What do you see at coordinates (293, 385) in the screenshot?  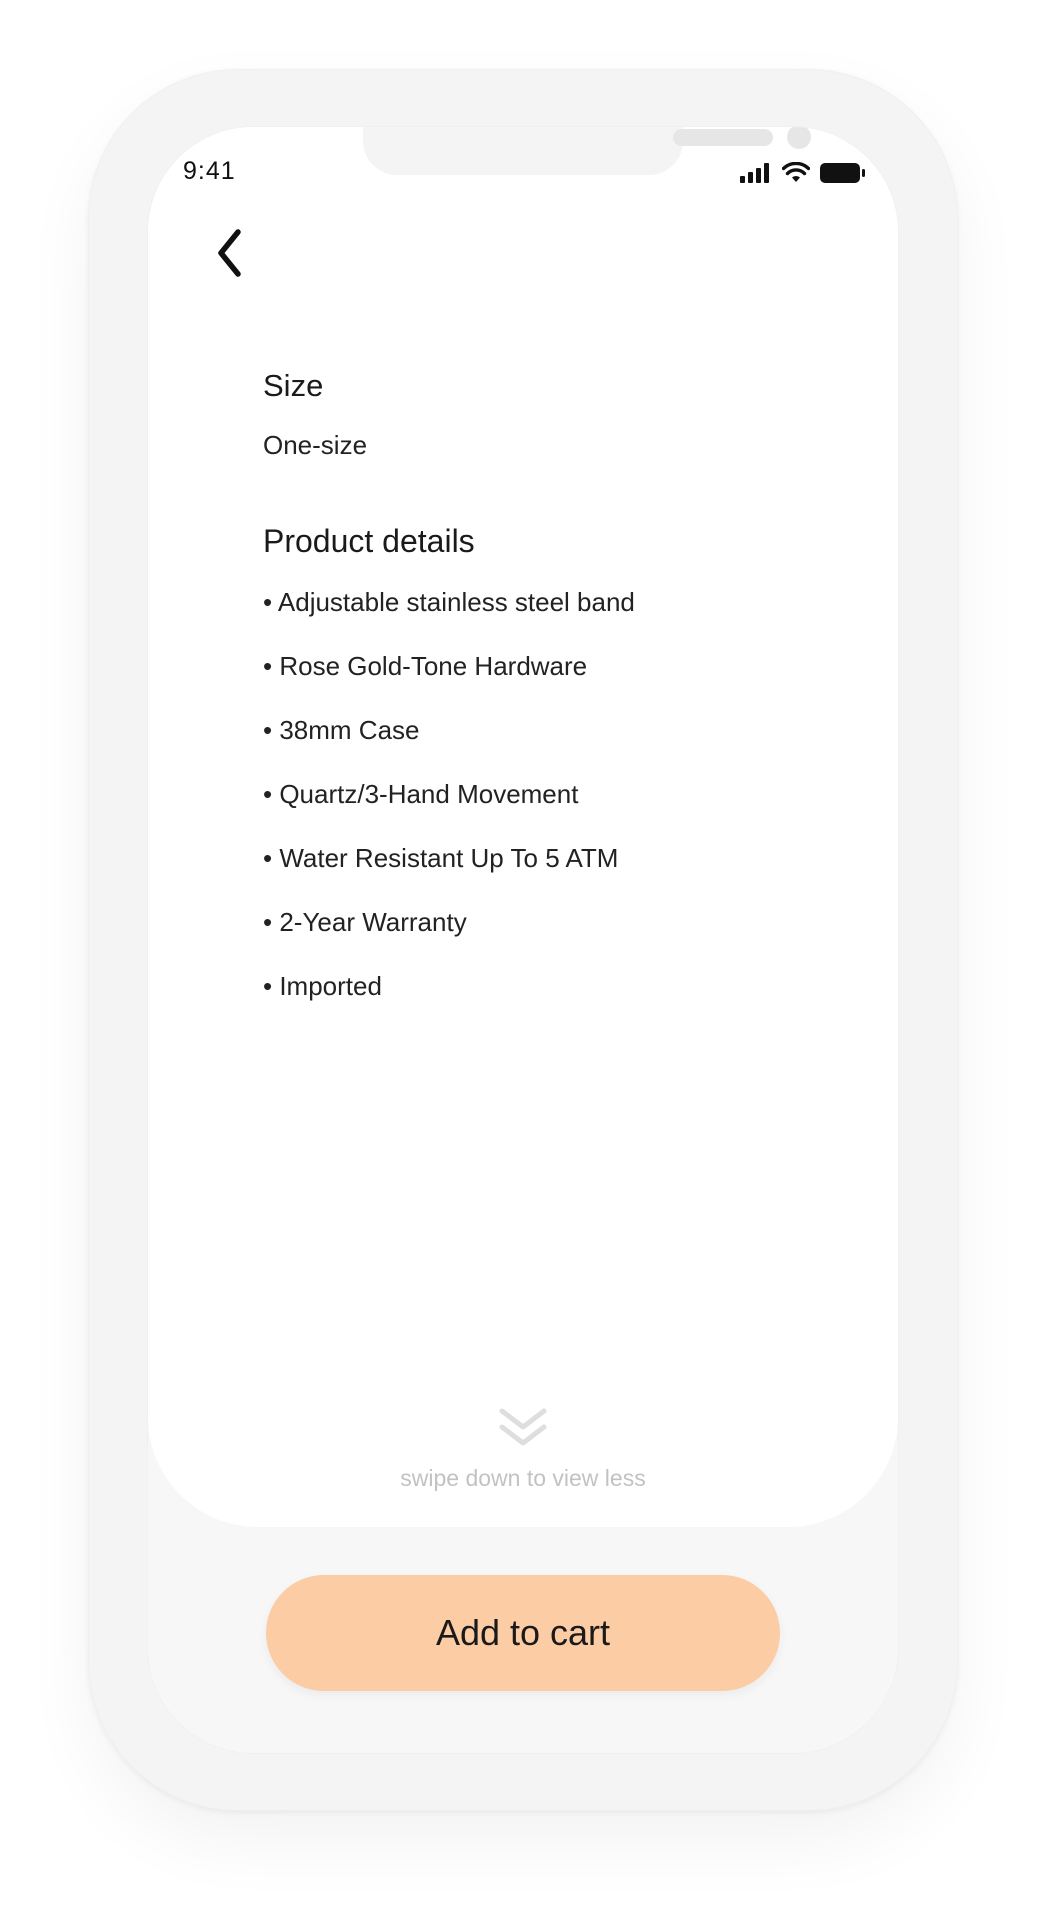 I see `size-heading: Size` at bounding box center [293, 385].